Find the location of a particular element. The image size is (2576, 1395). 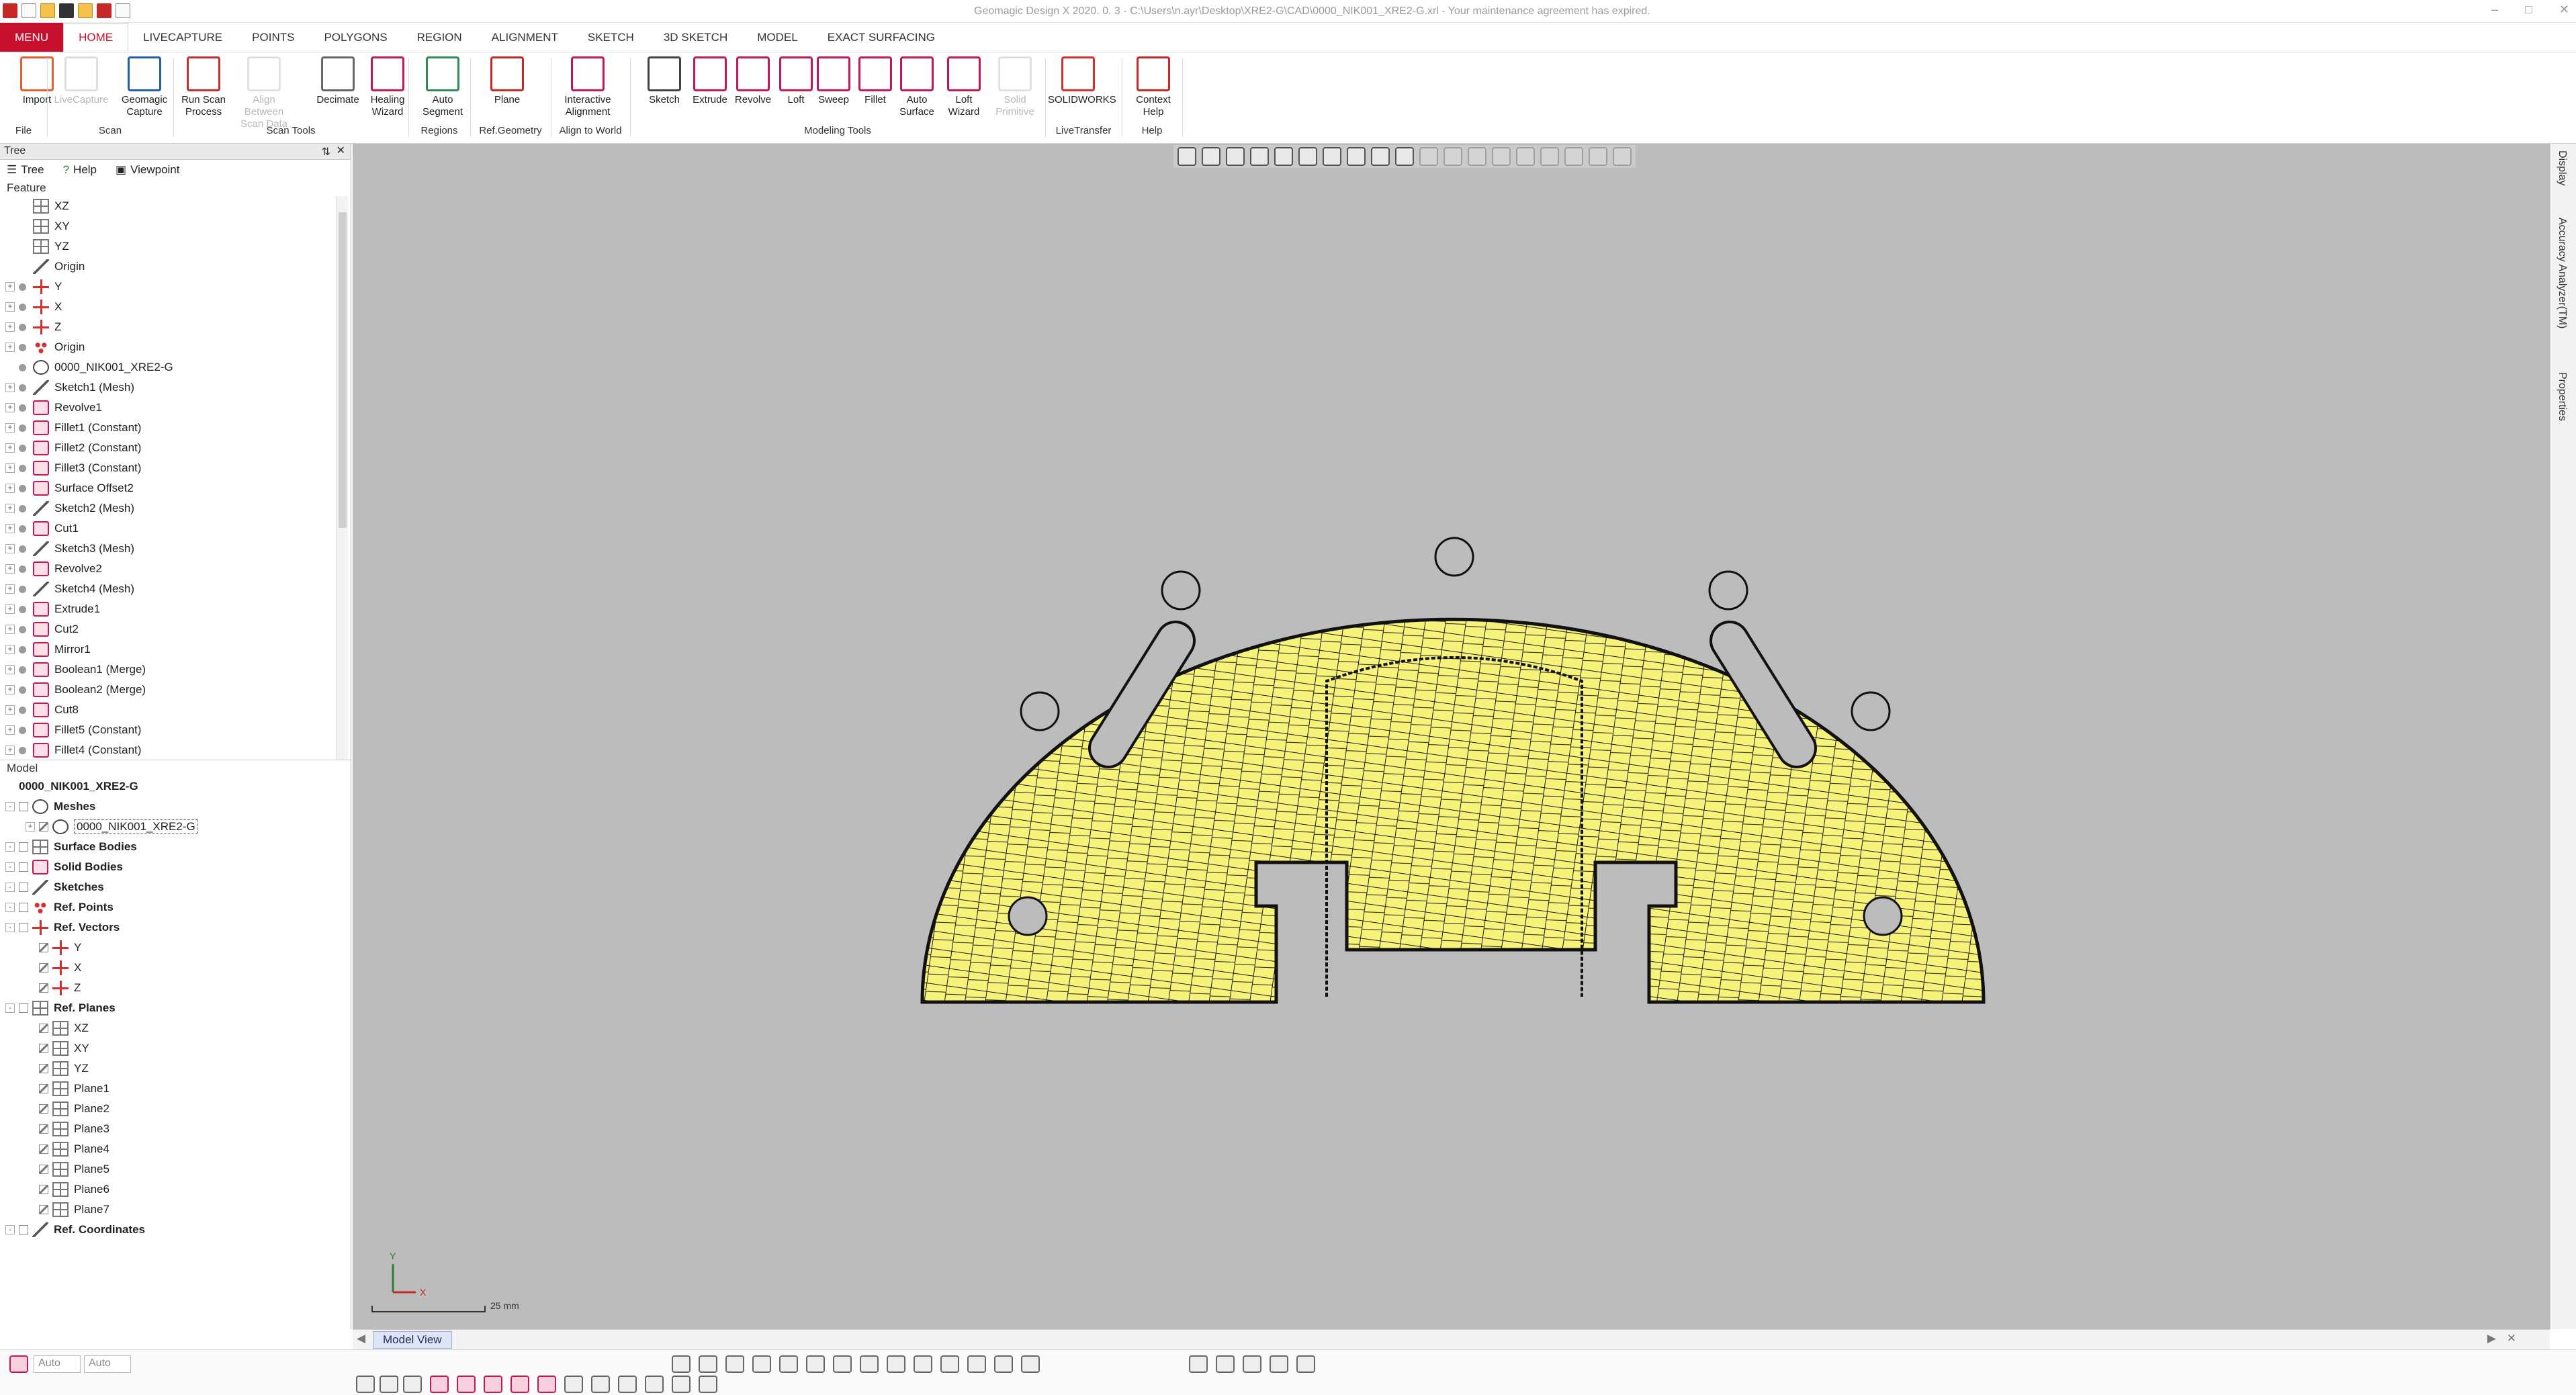

model-tree-item: +Z is located at coordinates (176, 988).